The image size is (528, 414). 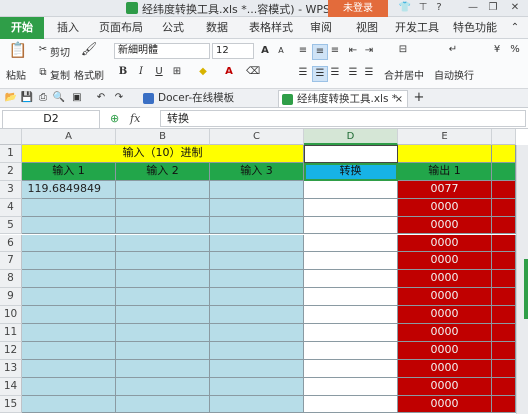 I want to click on skin-icon: 👕, so click(x=405, y=8).